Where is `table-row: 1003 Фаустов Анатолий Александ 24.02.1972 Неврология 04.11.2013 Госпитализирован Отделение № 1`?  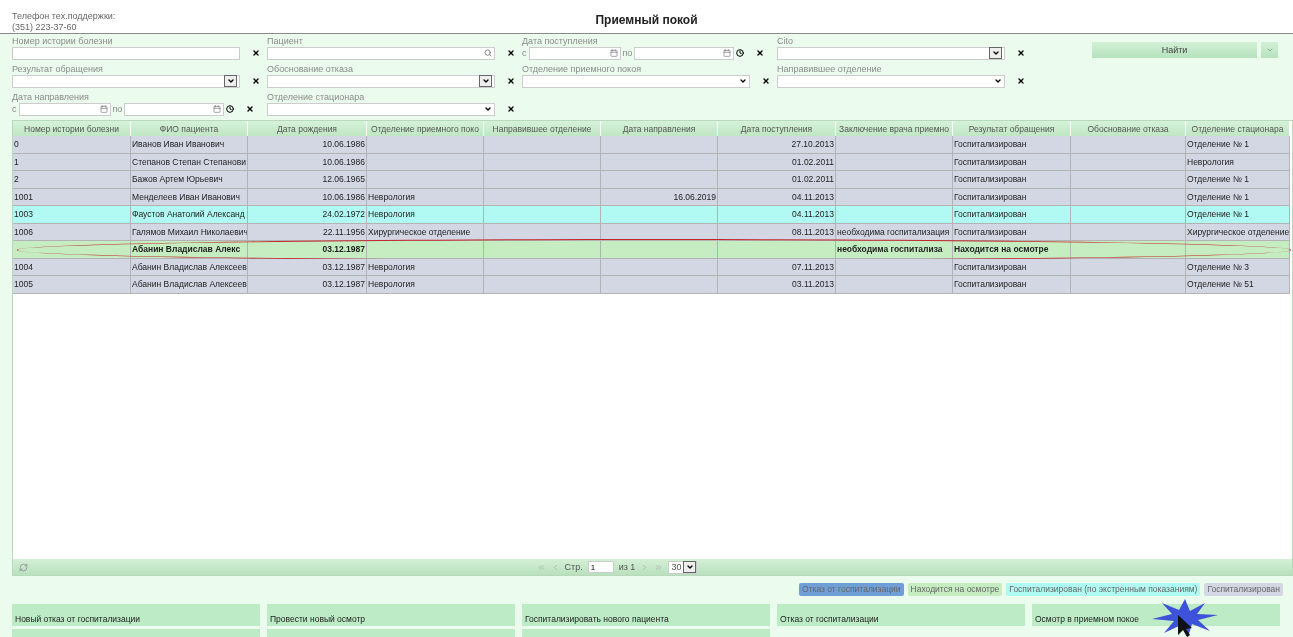 table-row: 1003 Фаустов Анатолий Александ 24.02.1972 Неврология 04.11.2013 Госпитализирован Отделение № 1 is located at coordinates (652, 215).